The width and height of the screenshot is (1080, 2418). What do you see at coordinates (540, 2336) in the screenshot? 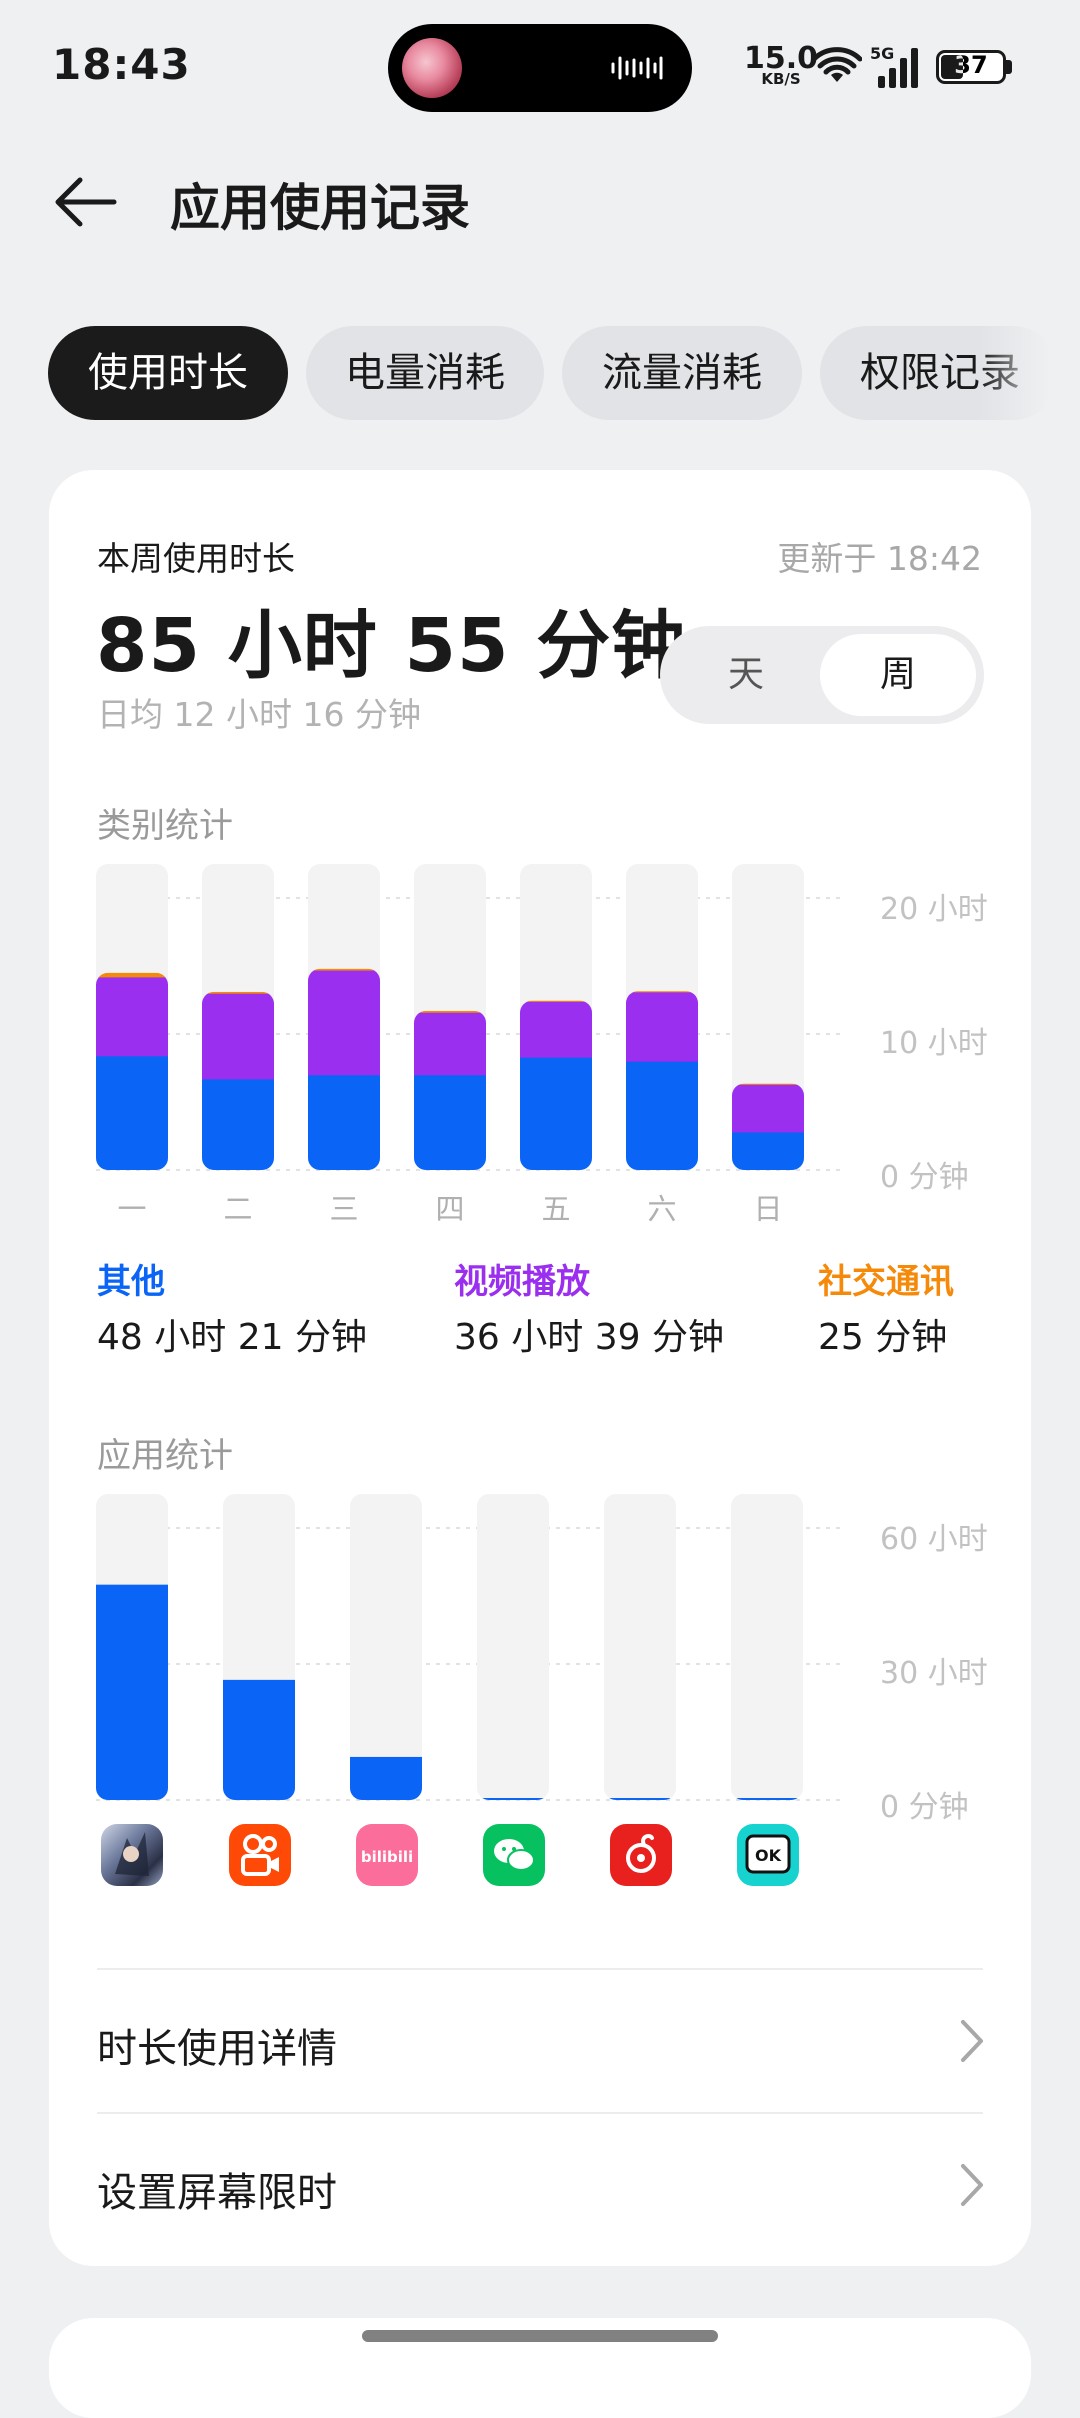
I see `home-indicator` at bounding box center [540, 2336].